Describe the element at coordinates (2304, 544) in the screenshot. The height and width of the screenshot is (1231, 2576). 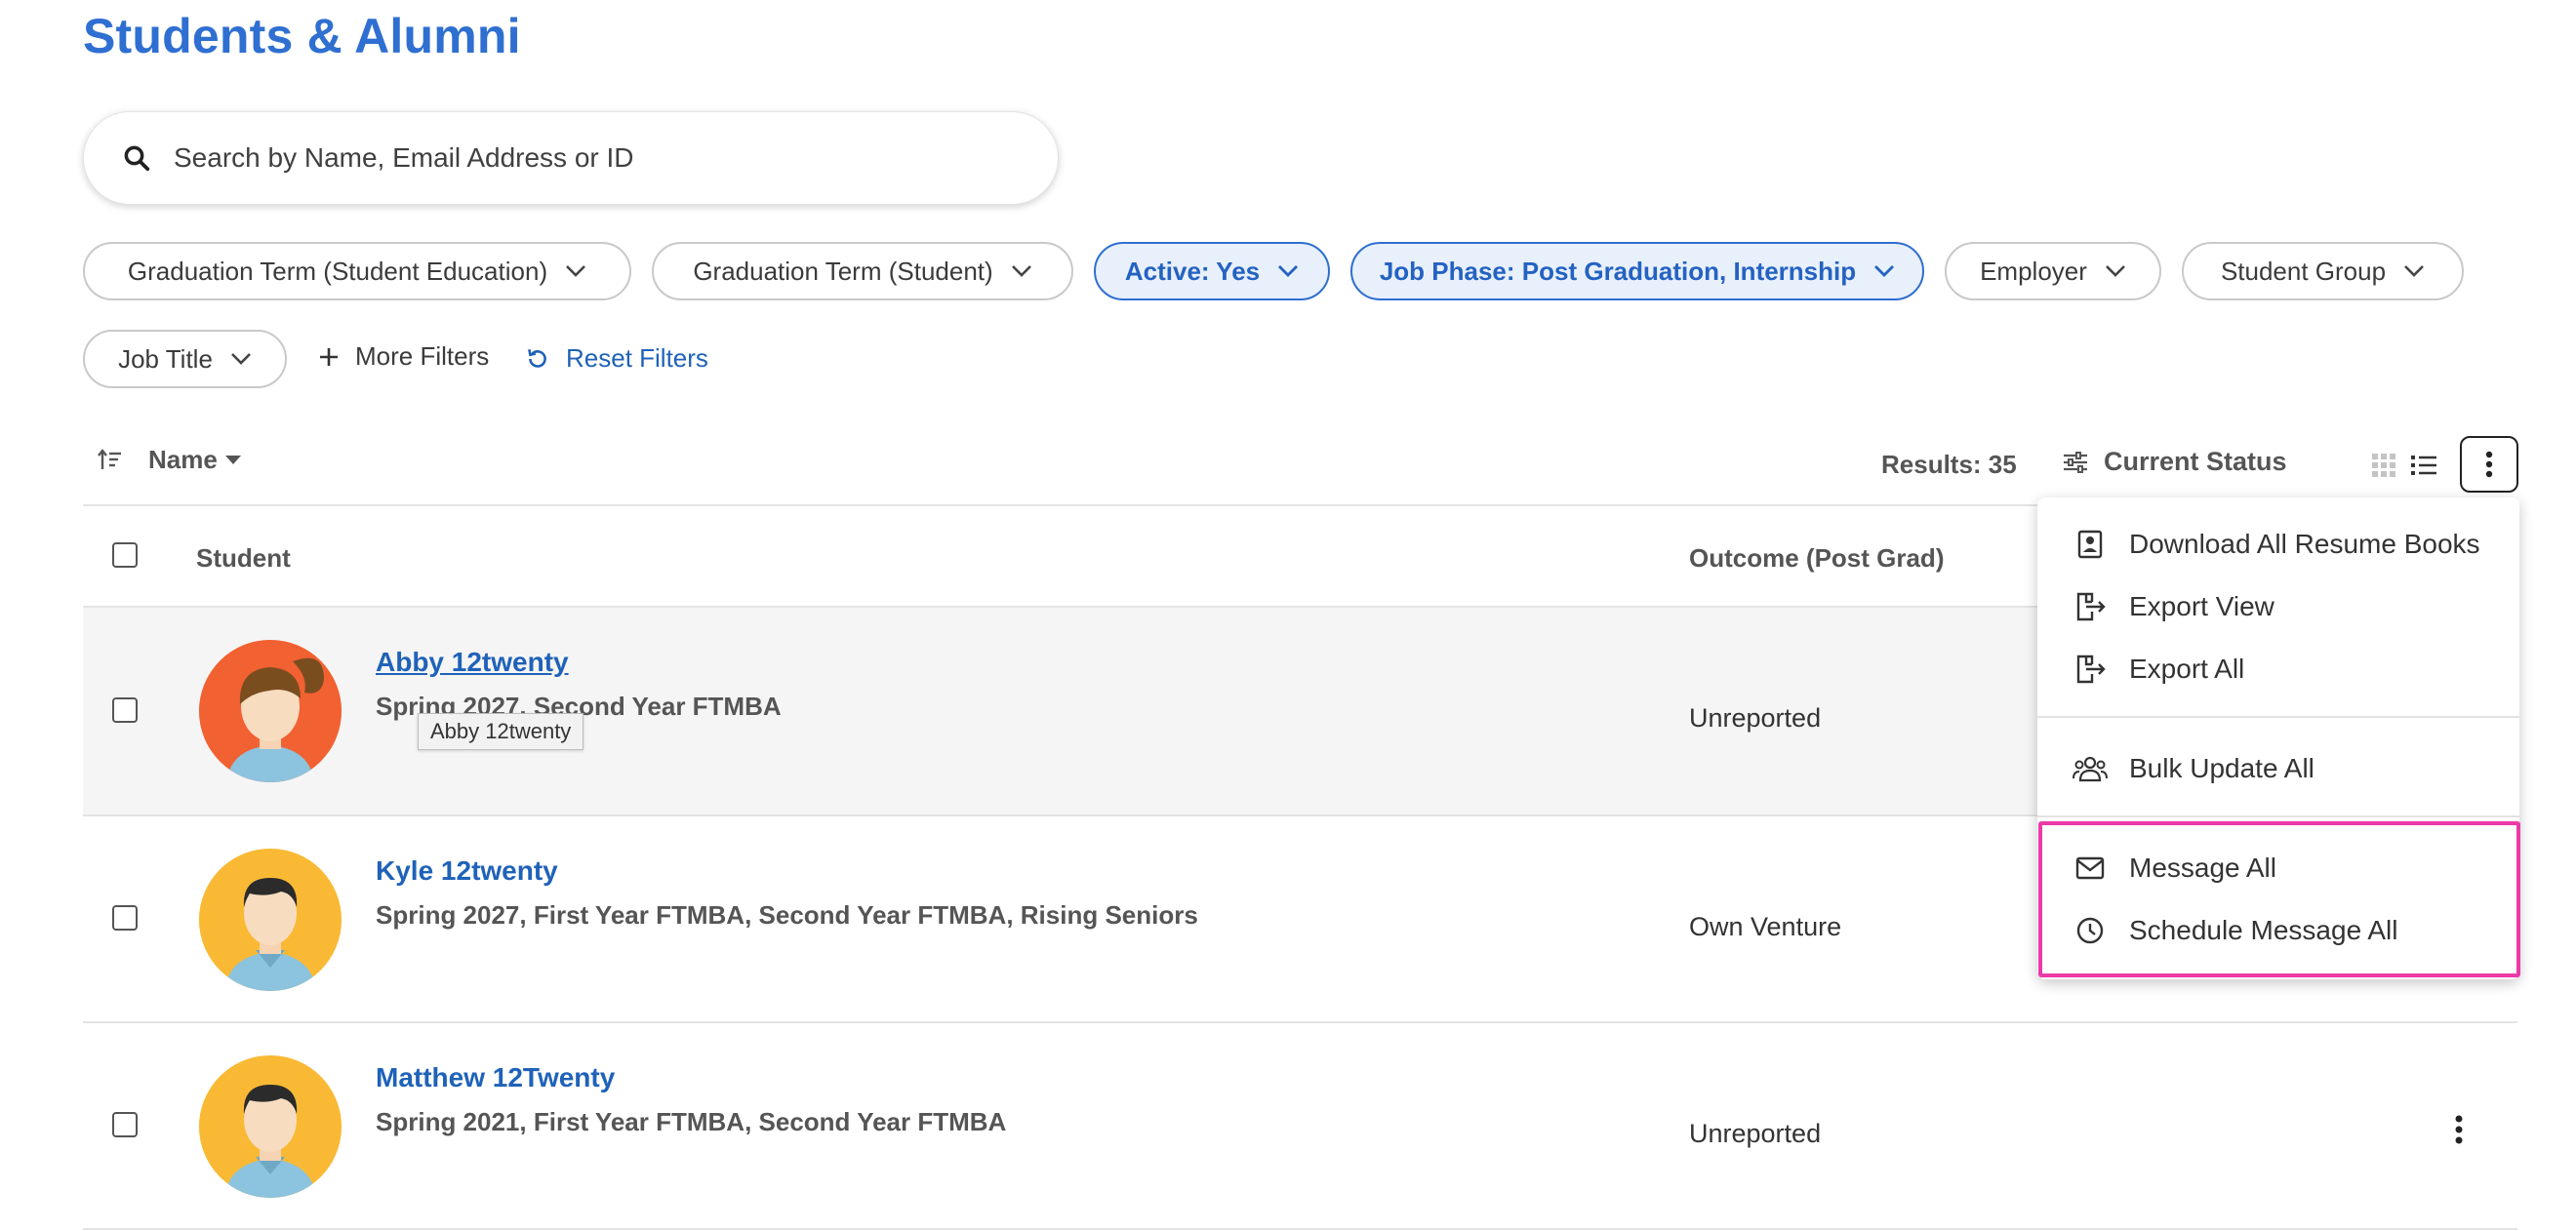
I see `menu-item-label: Download All Resume Books` at that location.